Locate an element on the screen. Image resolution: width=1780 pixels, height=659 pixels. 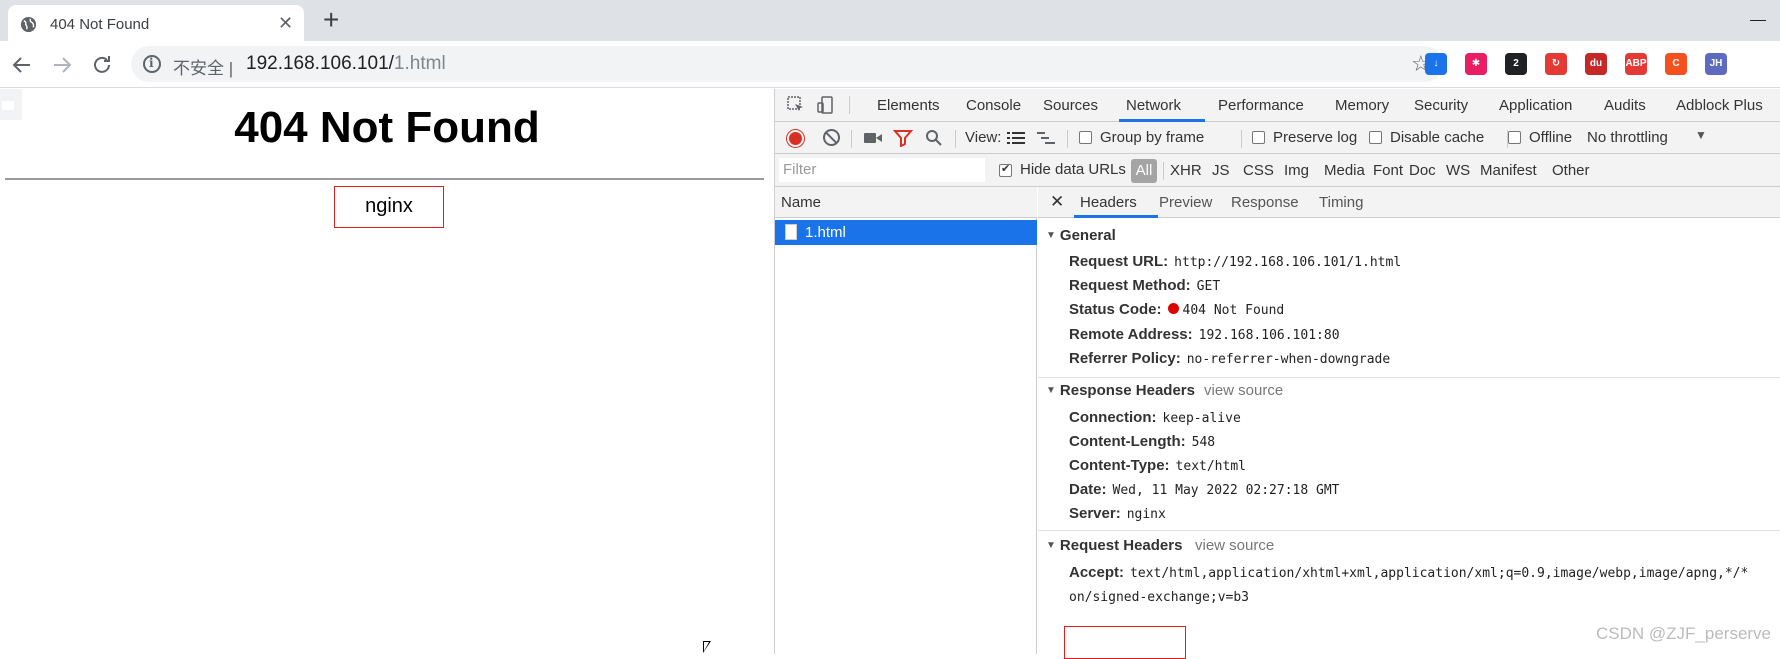
mouse-cursor-icon is located at coordinates (707, 647).